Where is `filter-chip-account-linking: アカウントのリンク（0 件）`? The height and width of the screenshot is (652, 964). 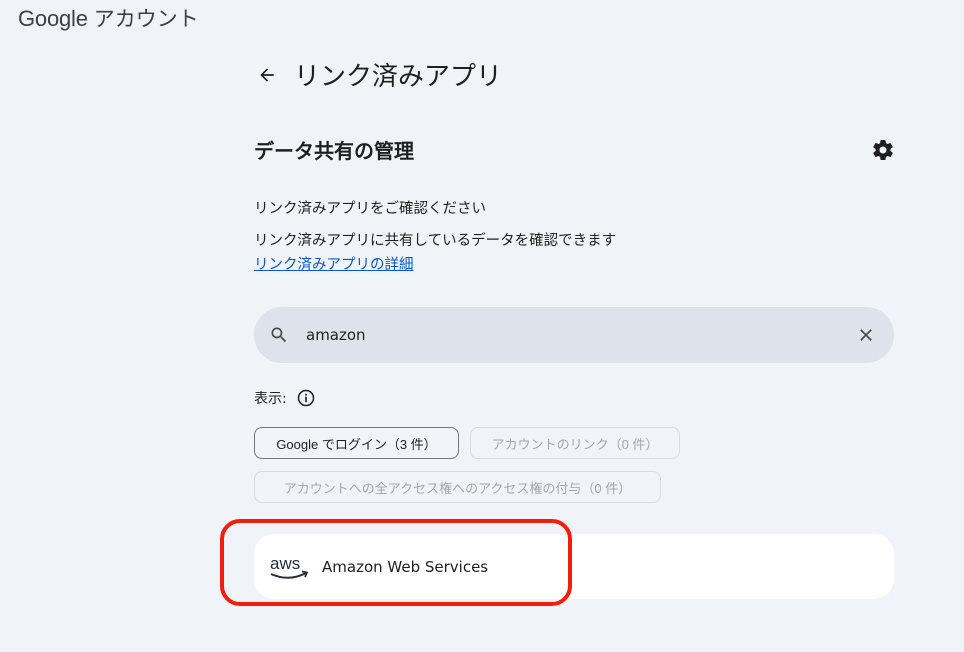 filter-chip-account-linking: アカウントのリンク（0 件） is located at coordinates (575, 443).